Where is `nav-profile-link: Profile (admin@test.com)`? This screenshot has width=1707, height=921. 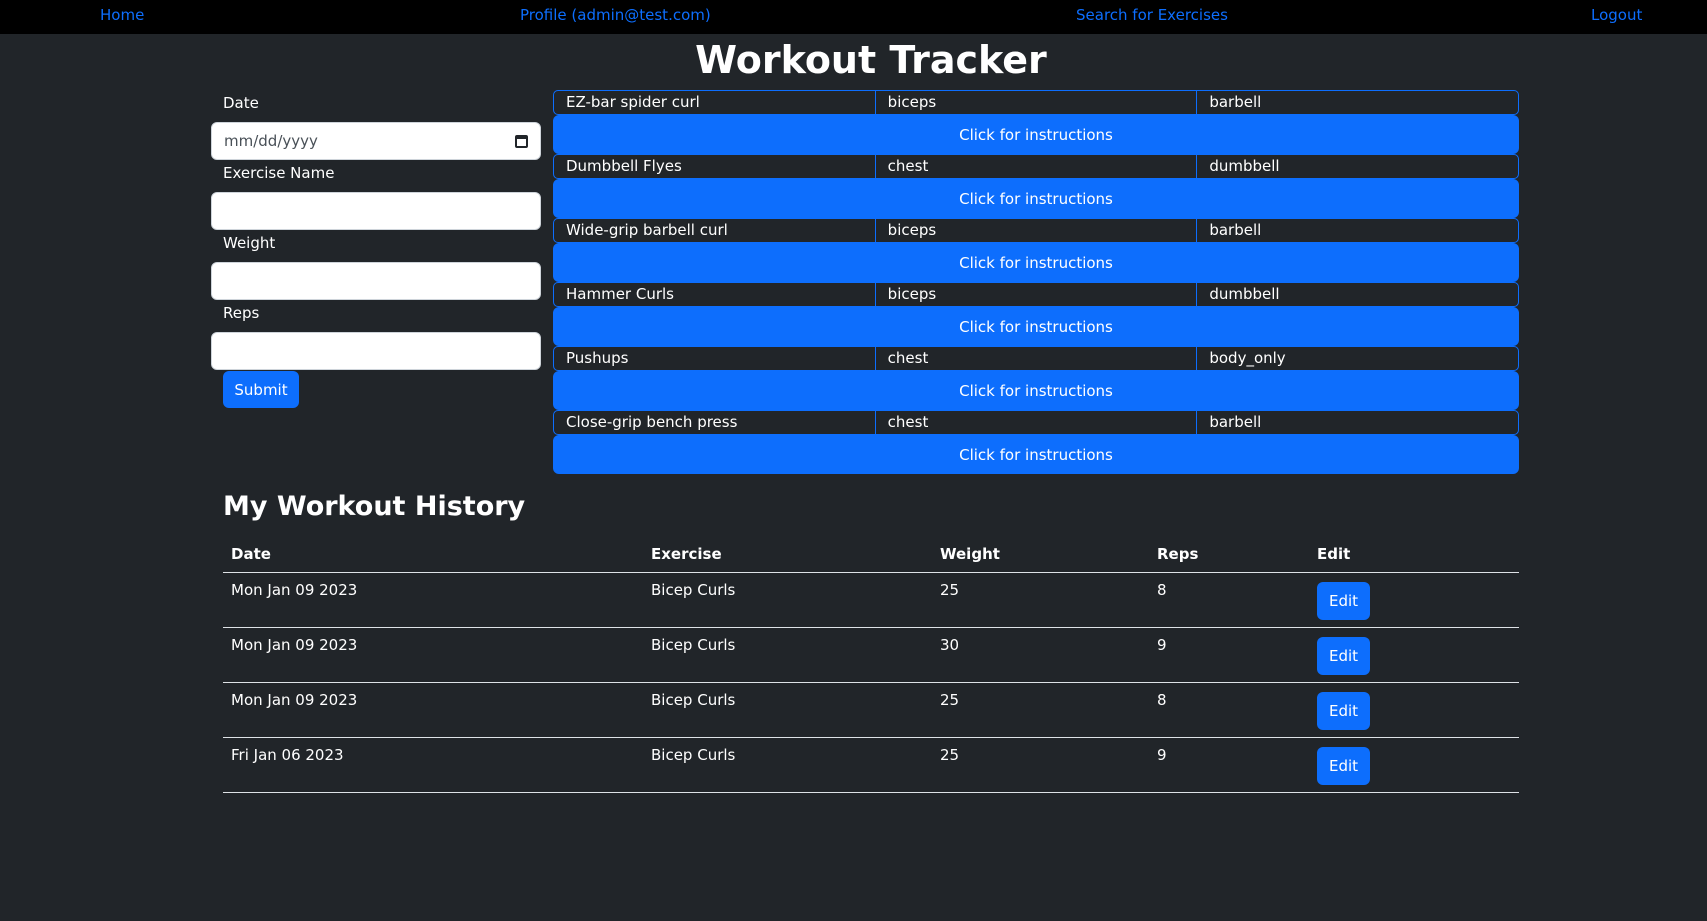 nav-profile-link: Profile (admin@test.com) is located at coordinates (615, 15).